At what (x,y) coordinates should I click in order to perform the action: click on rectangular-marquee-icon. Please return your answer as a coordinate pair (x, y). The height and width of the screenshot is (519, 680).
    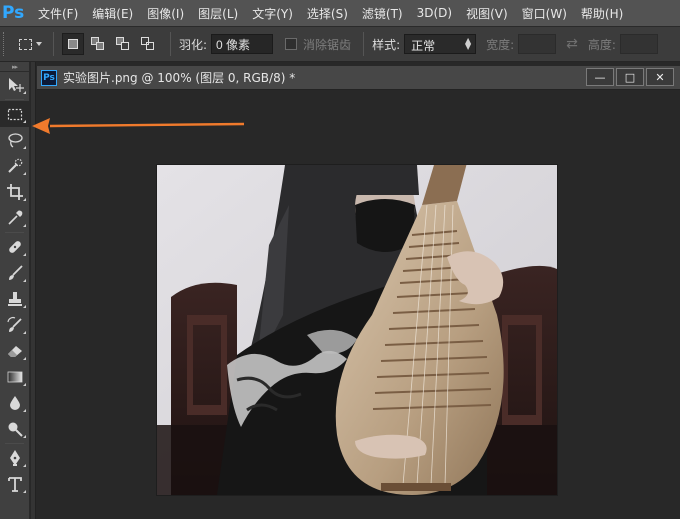
    Looking at the image, I should click on (15, 114).